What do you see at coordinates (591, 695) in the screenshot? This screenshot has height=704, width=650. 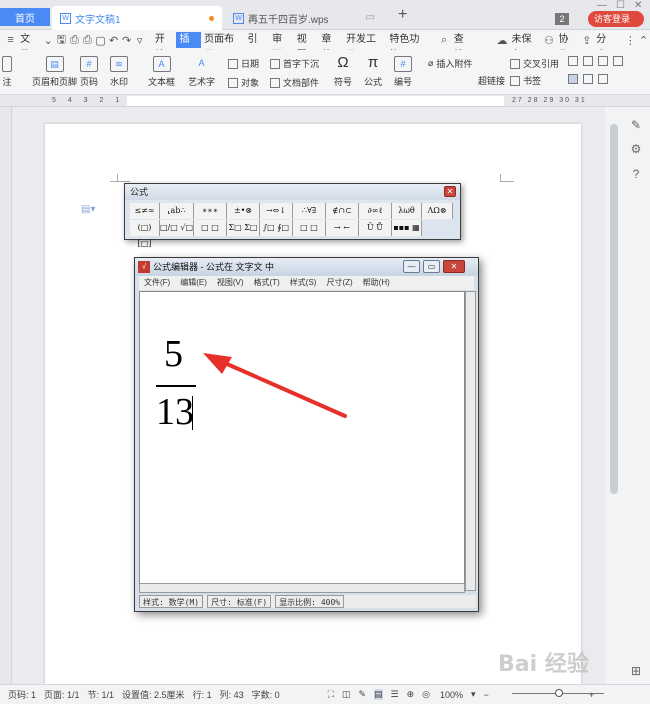 I see `zoom-in-icon: +` at bounding box center [591, 695].